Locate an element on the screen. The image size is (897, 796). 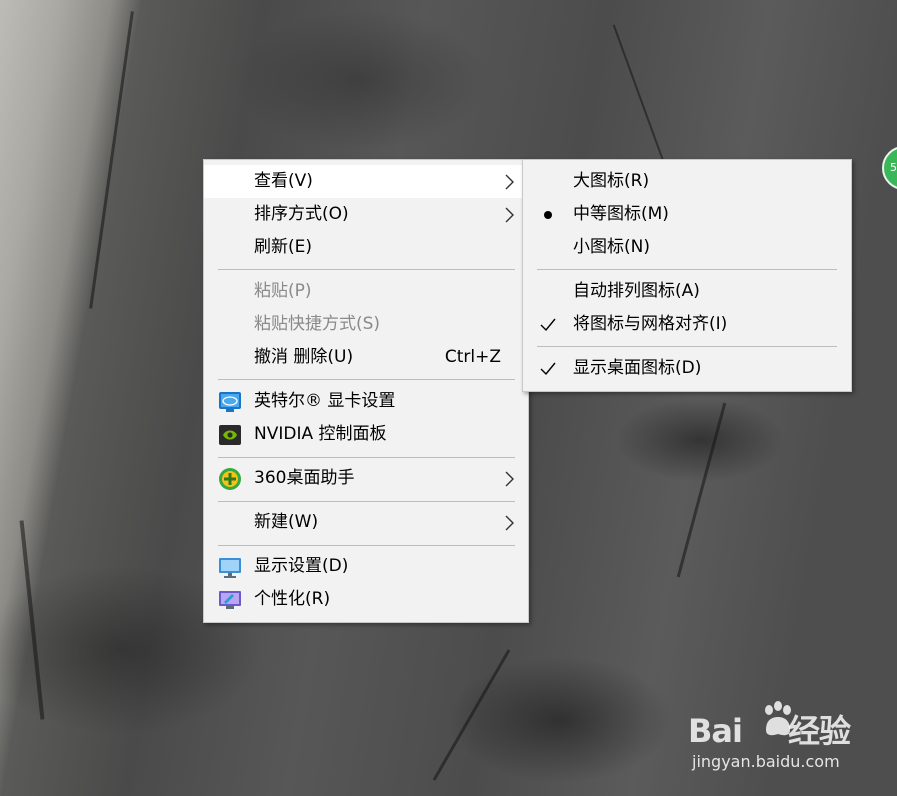
submenu-item-medium-icons: 中等图标(M) is located at coordinates (687, 214).